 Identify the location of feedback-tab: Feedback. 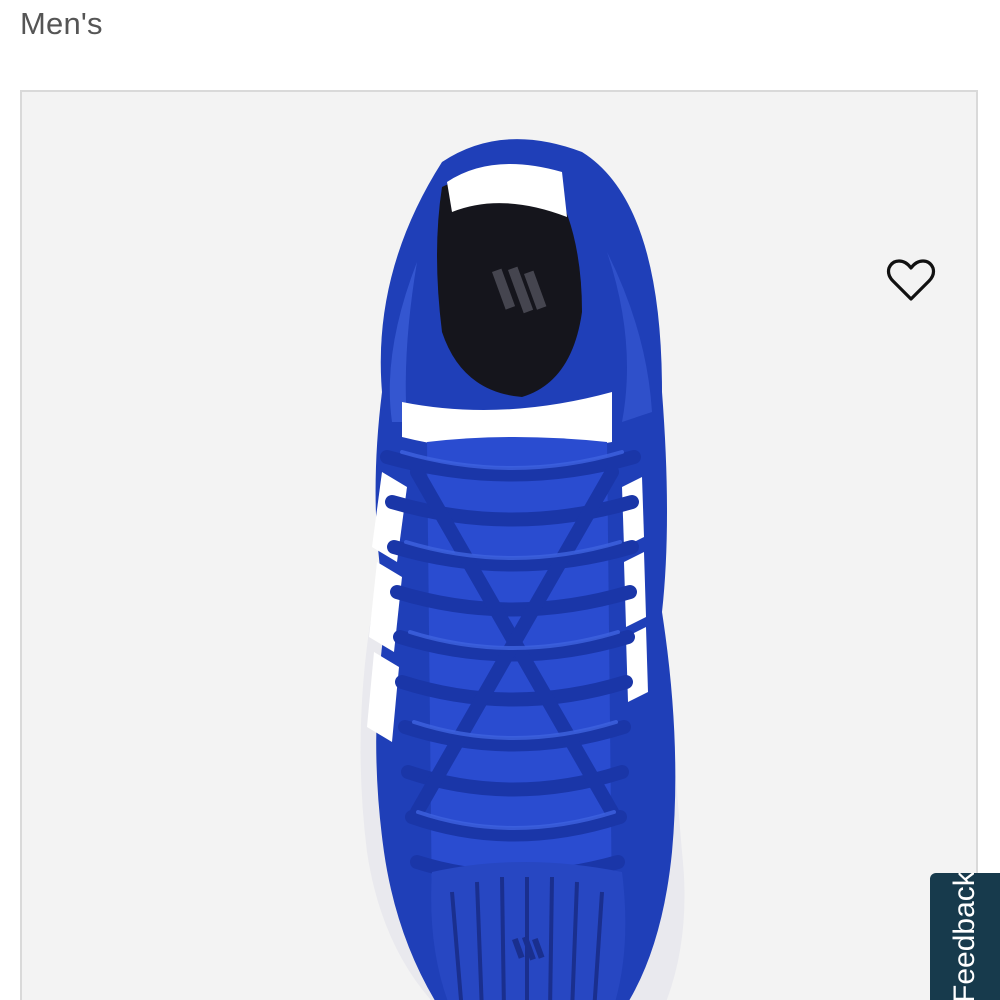
(965, 936).